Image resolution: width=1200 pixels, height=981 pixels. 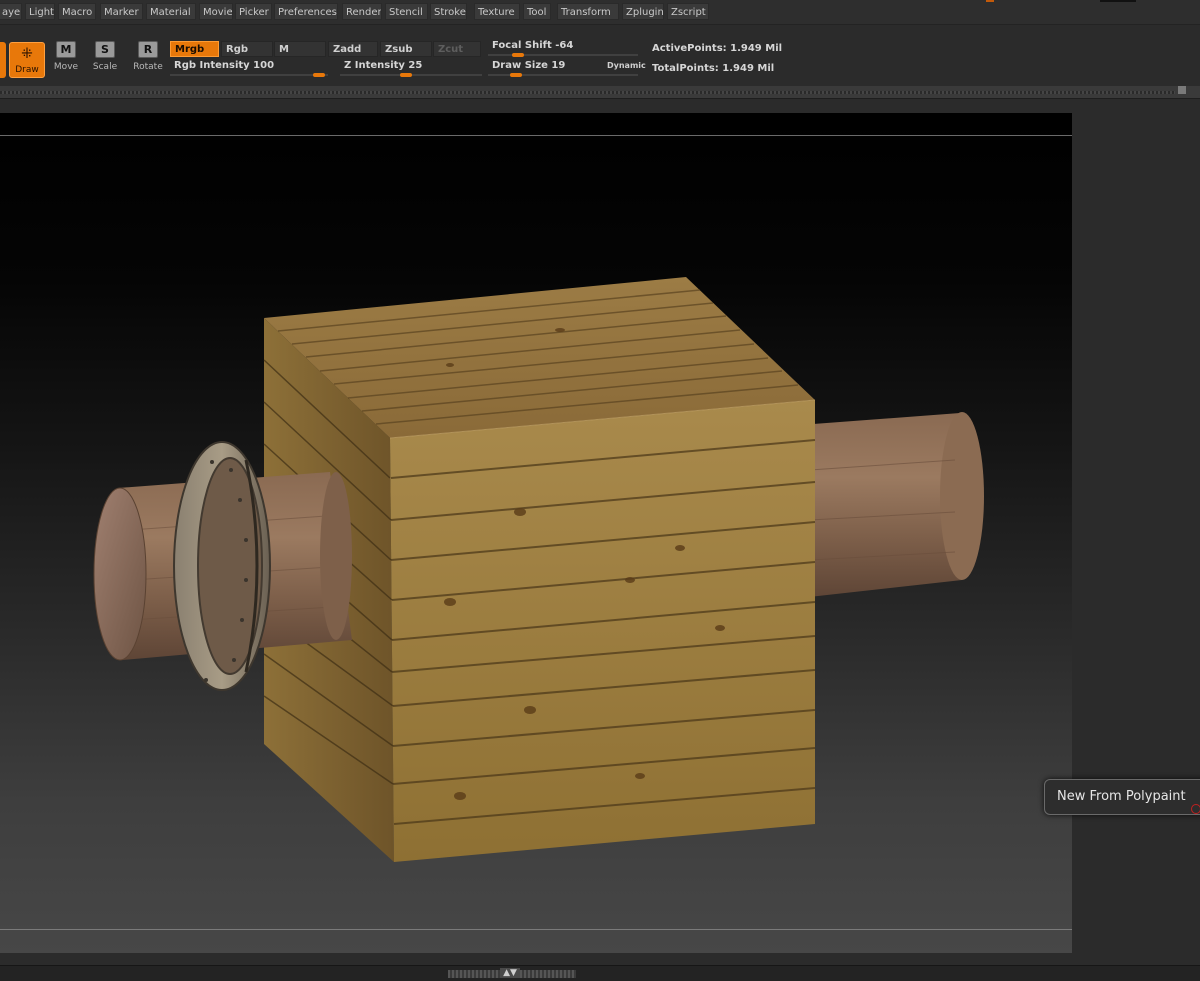 What do you see at coordinates (448, 11) in the screenshot?
I see `menu-item-stroke: Stroke` at bounding box center [448, 11].